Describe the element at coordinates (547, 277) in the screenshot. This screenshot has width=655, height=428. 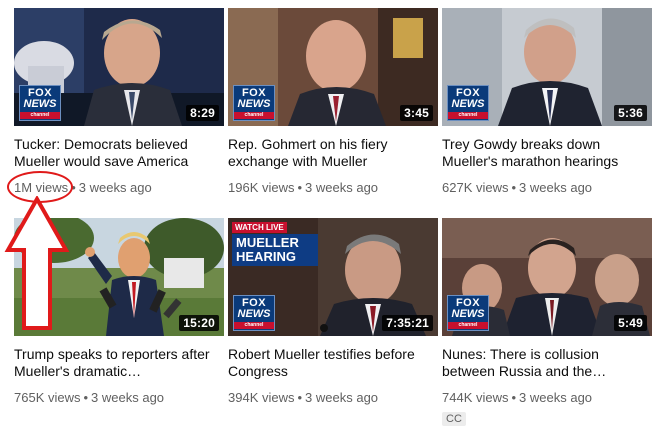
I see `video-thumbnail: FOX NEWS channel 5:49` at that location.